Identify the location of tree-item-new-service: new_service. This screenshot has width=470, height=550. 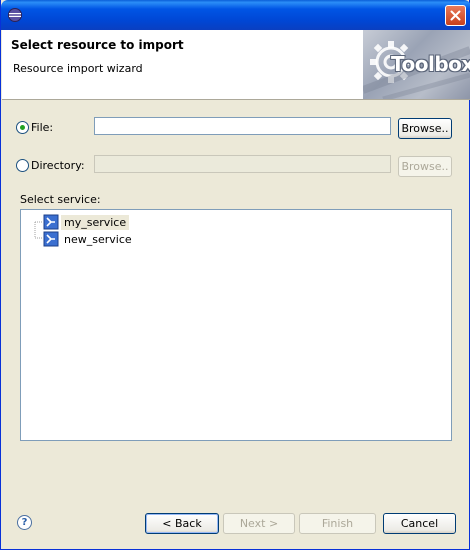
(89, 239).